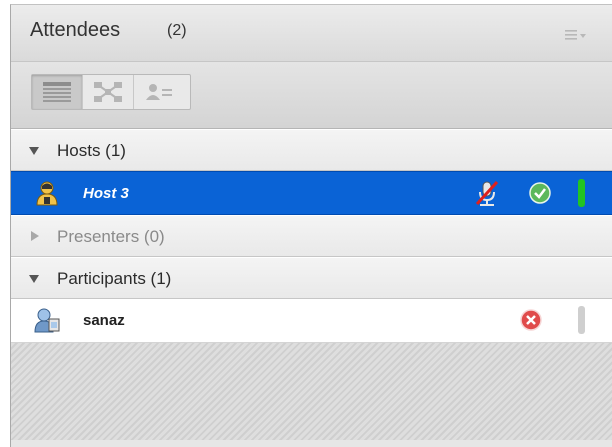 This screenshot has height=447, width=612. I want to click on microphone-muted-icon, so click(487, 193).